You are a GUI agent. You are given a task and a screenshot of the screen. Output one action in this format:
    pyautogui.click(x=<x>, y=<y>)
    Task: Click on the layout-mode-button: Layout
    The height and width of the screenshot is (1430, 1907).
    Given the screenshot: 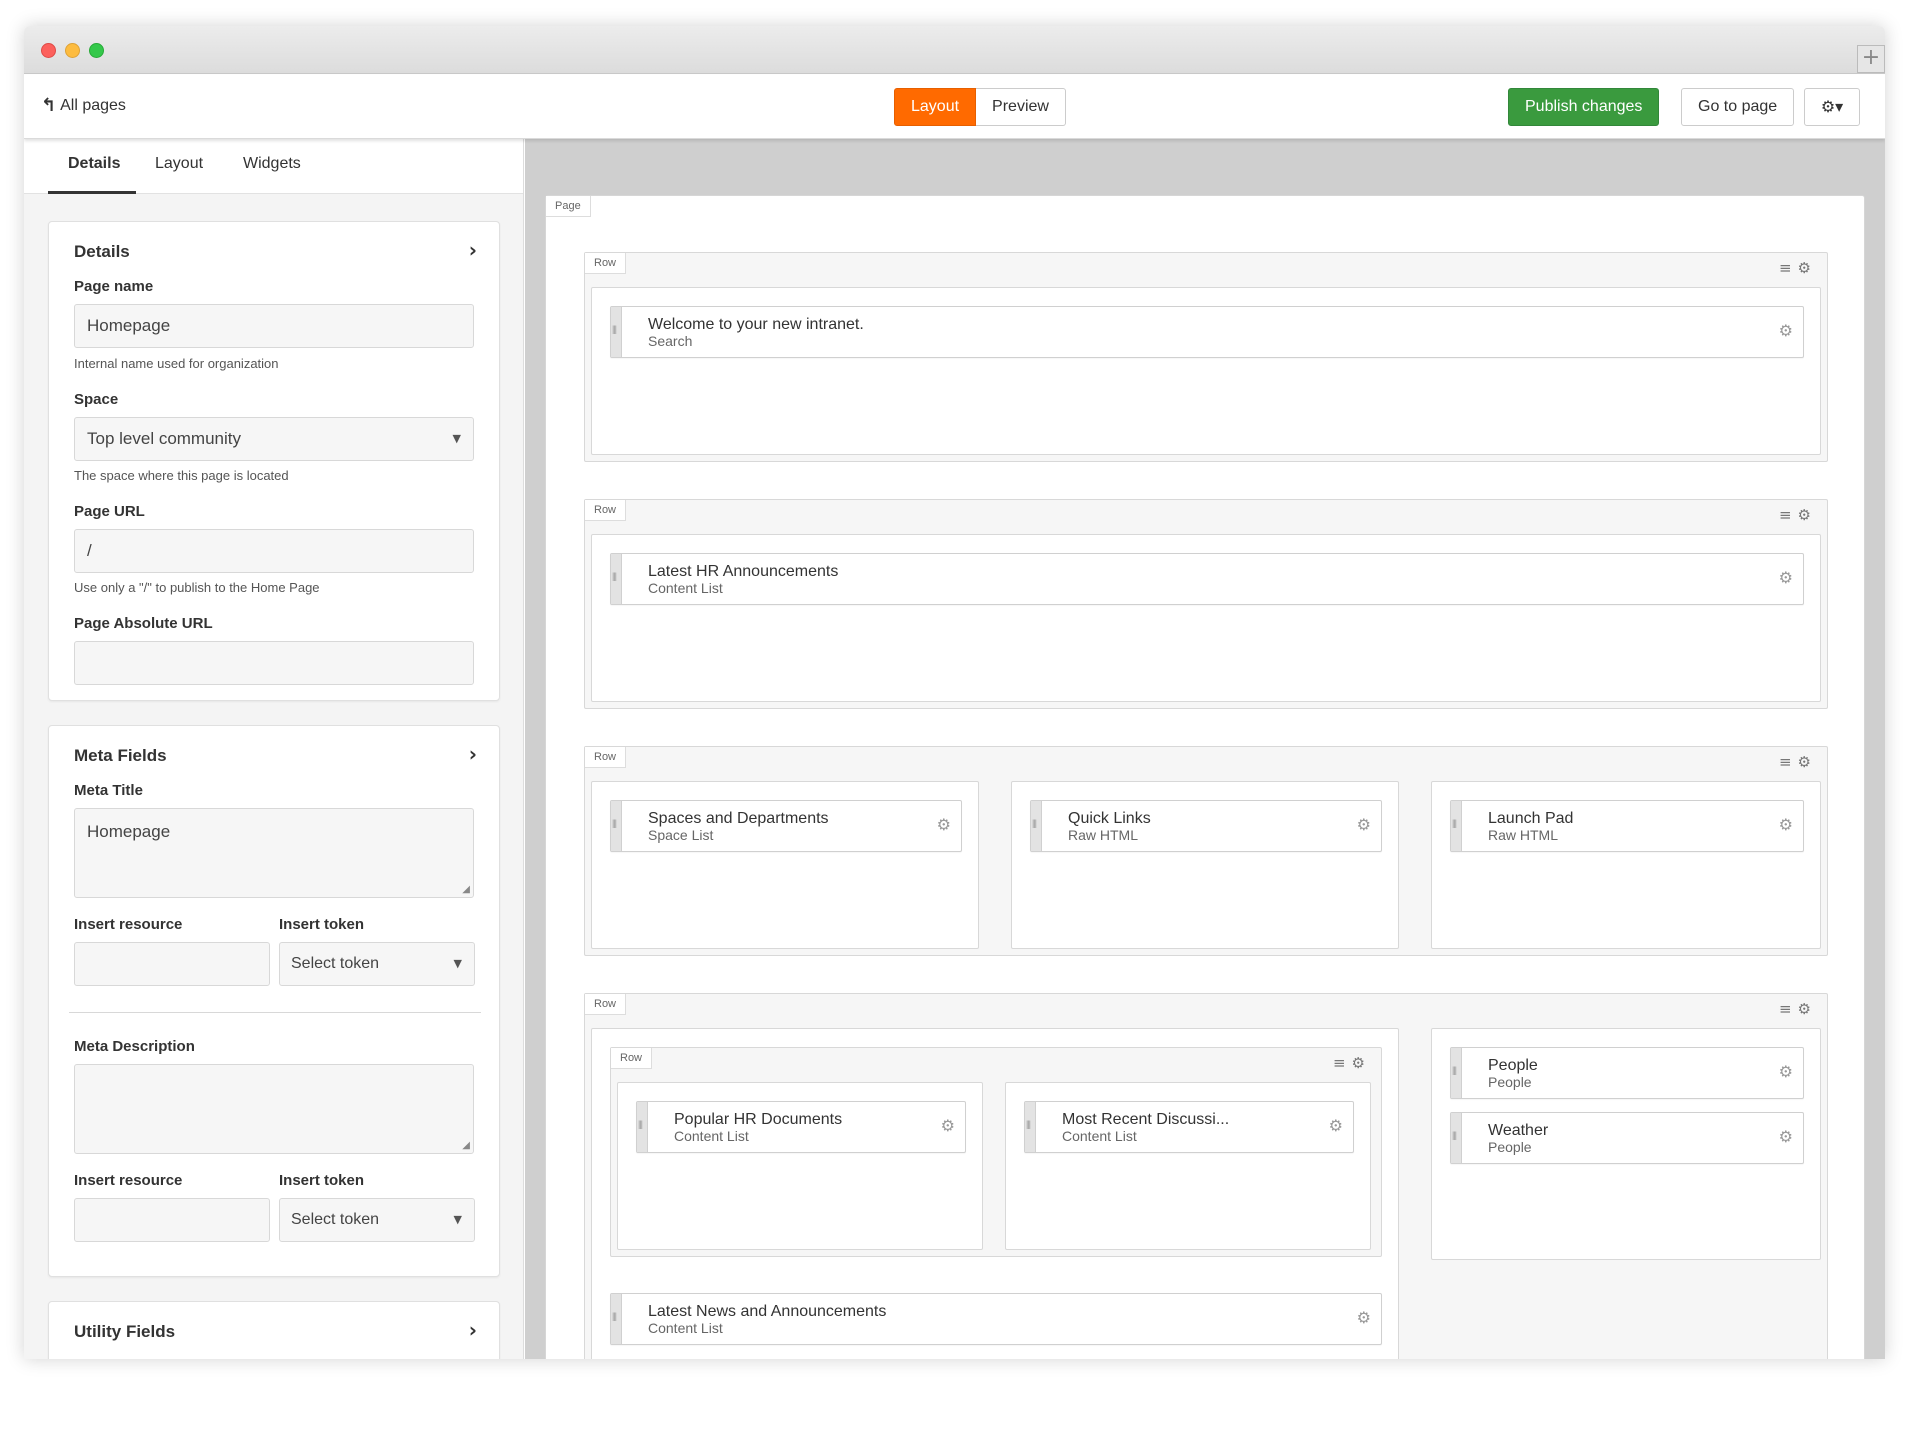 What is the action you would take?
    pyautogui.click(x=935, y=107)
    